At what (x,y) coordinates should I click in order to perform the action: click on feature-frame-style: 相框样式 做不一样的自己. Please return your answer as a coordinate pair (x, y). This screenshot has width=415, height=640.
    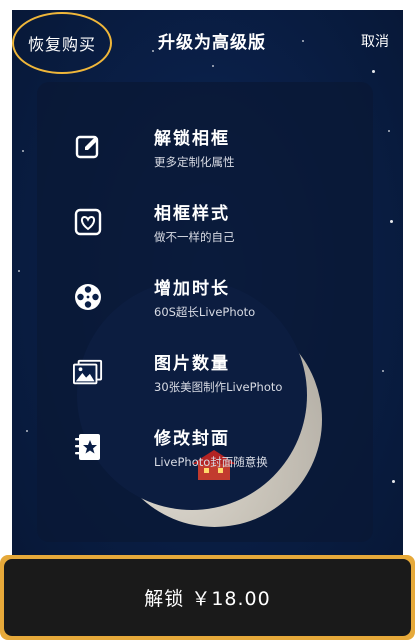
    Looking at the image, I should click on (205, 229).